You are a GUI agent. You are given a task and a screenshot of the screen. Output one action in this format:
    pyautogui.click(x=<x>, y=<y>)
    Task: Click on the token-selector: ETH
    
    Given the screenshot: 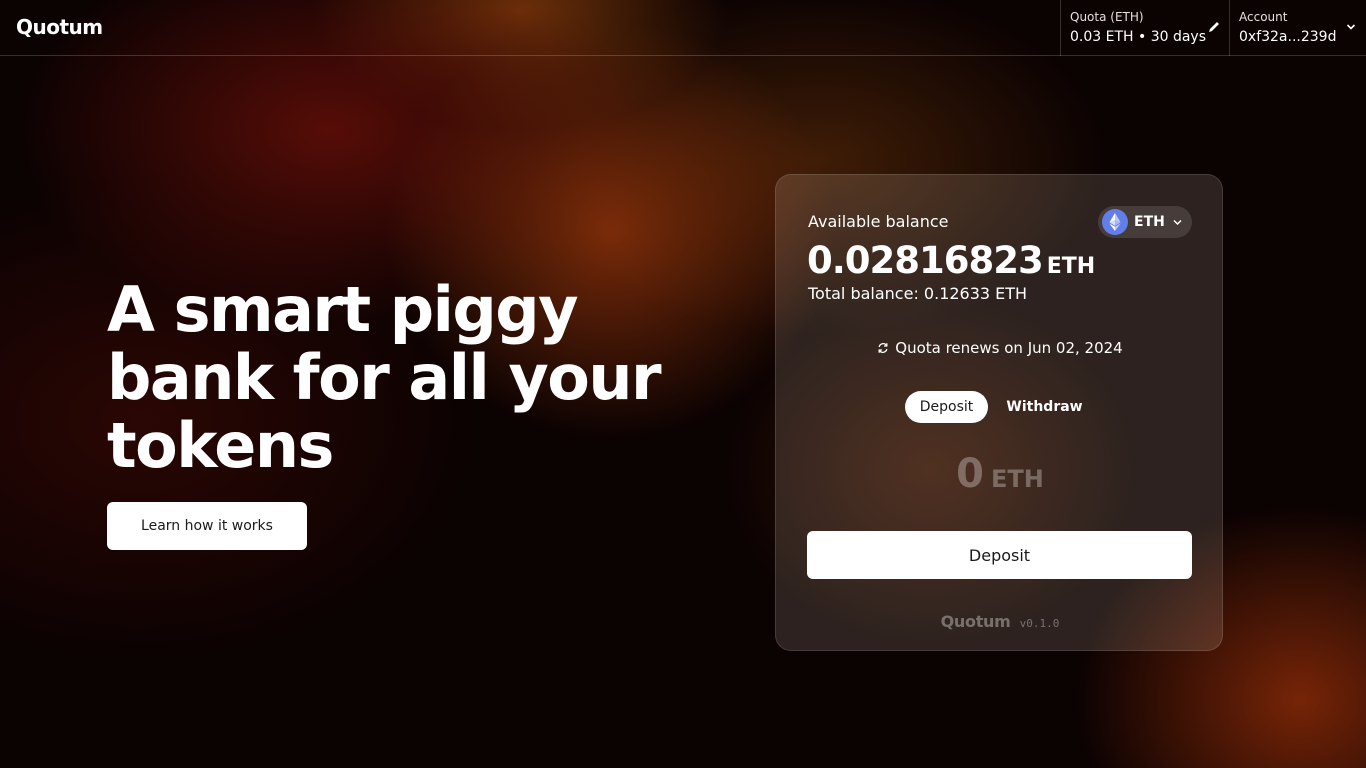 What is the action you would take?
    pyautogui.click(x=1145, y=222)
    